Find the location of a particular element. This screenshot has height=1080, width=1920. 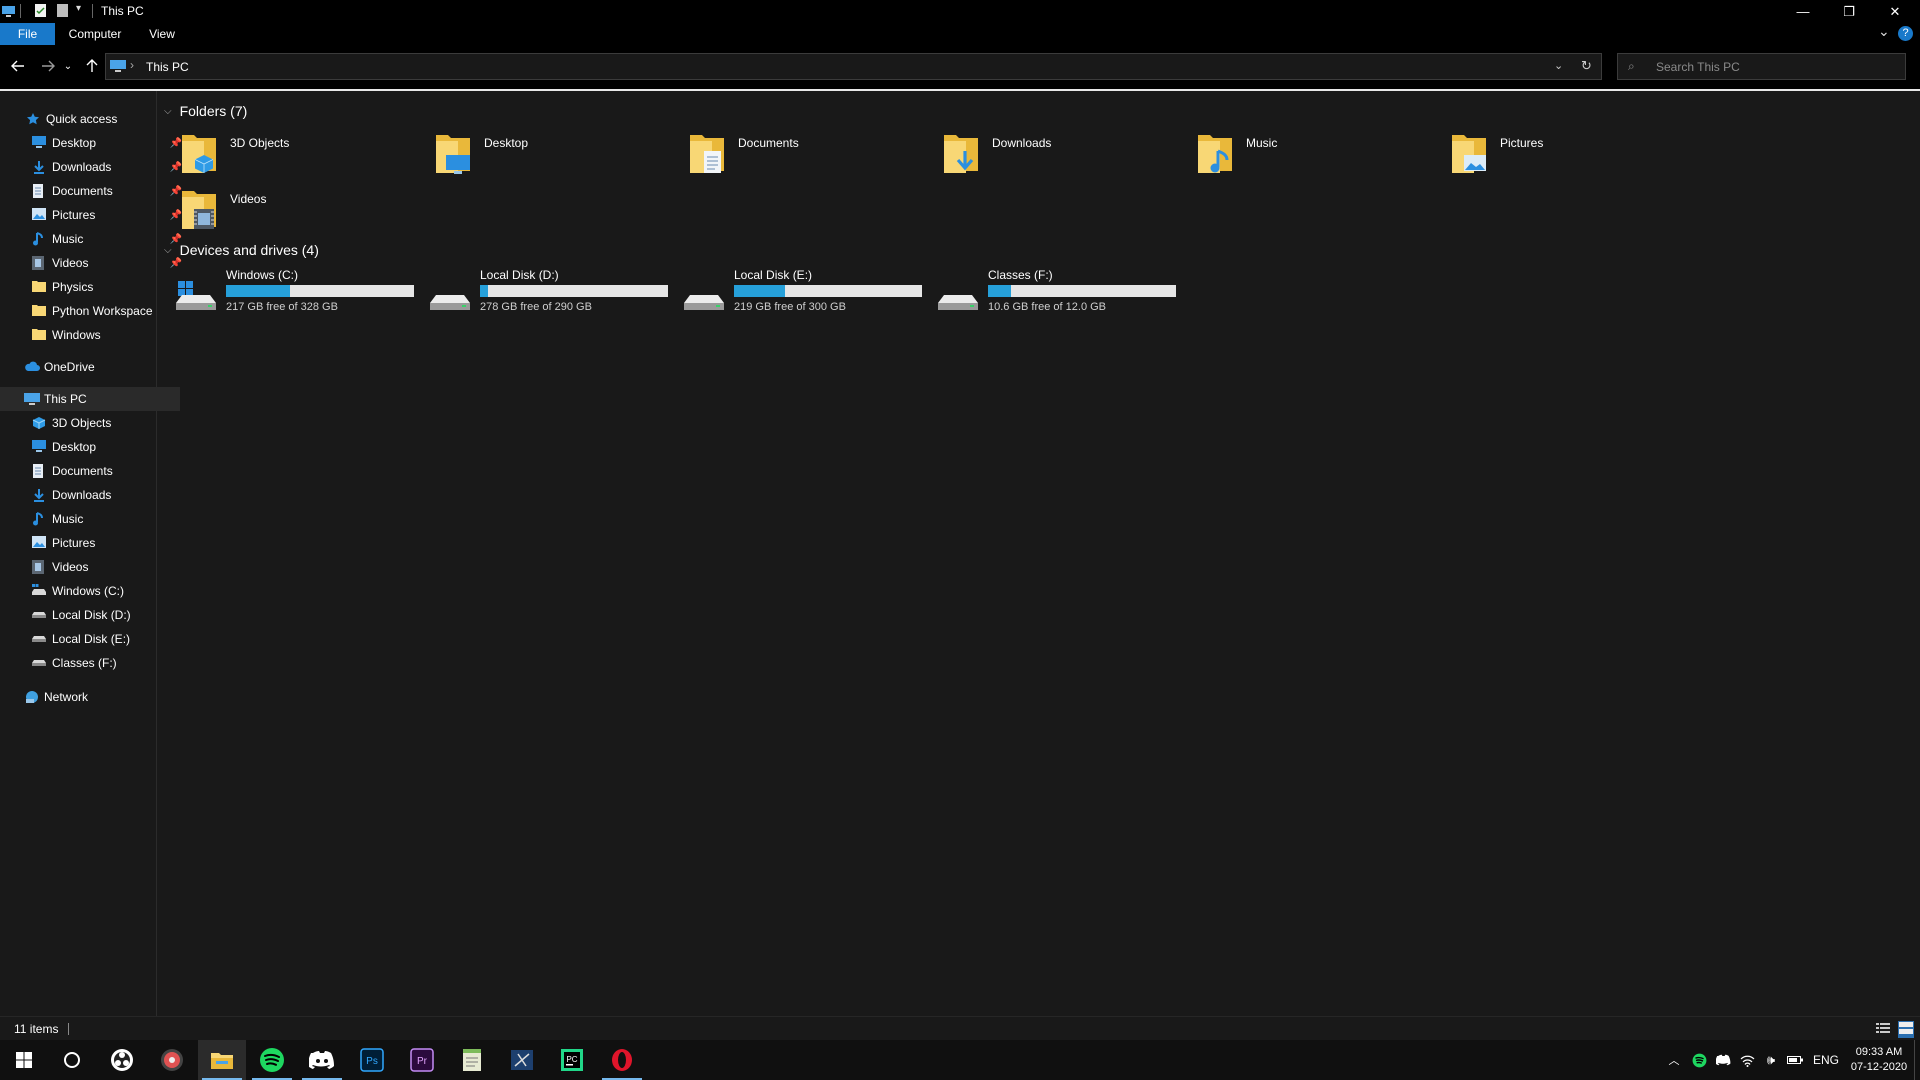

computer-icon is located at coordinates (32, 399).